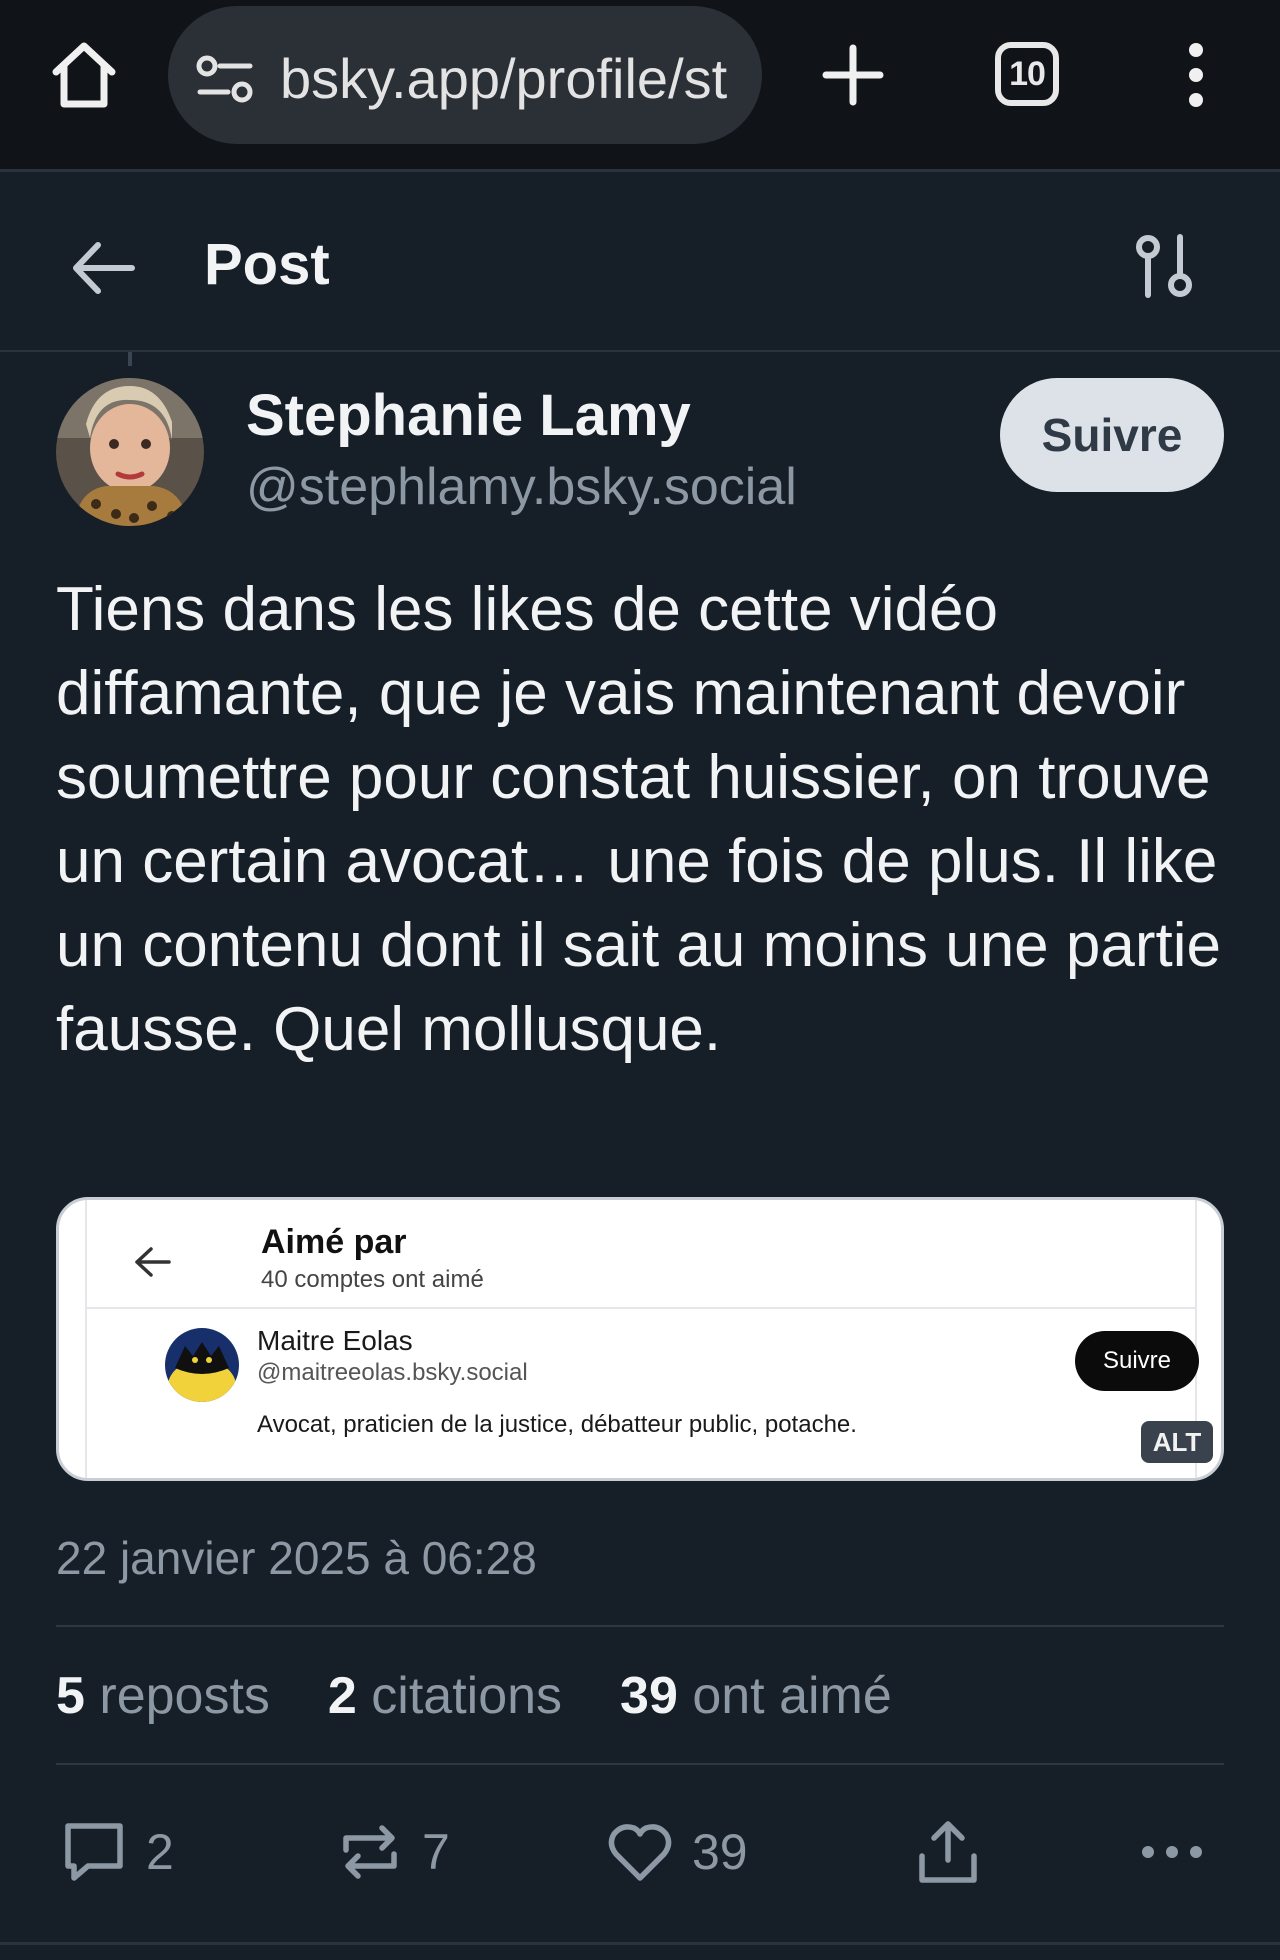  Describe the element at coordinates (649, 1696) in the screenshot. I see `likes-count: 39` at that location.